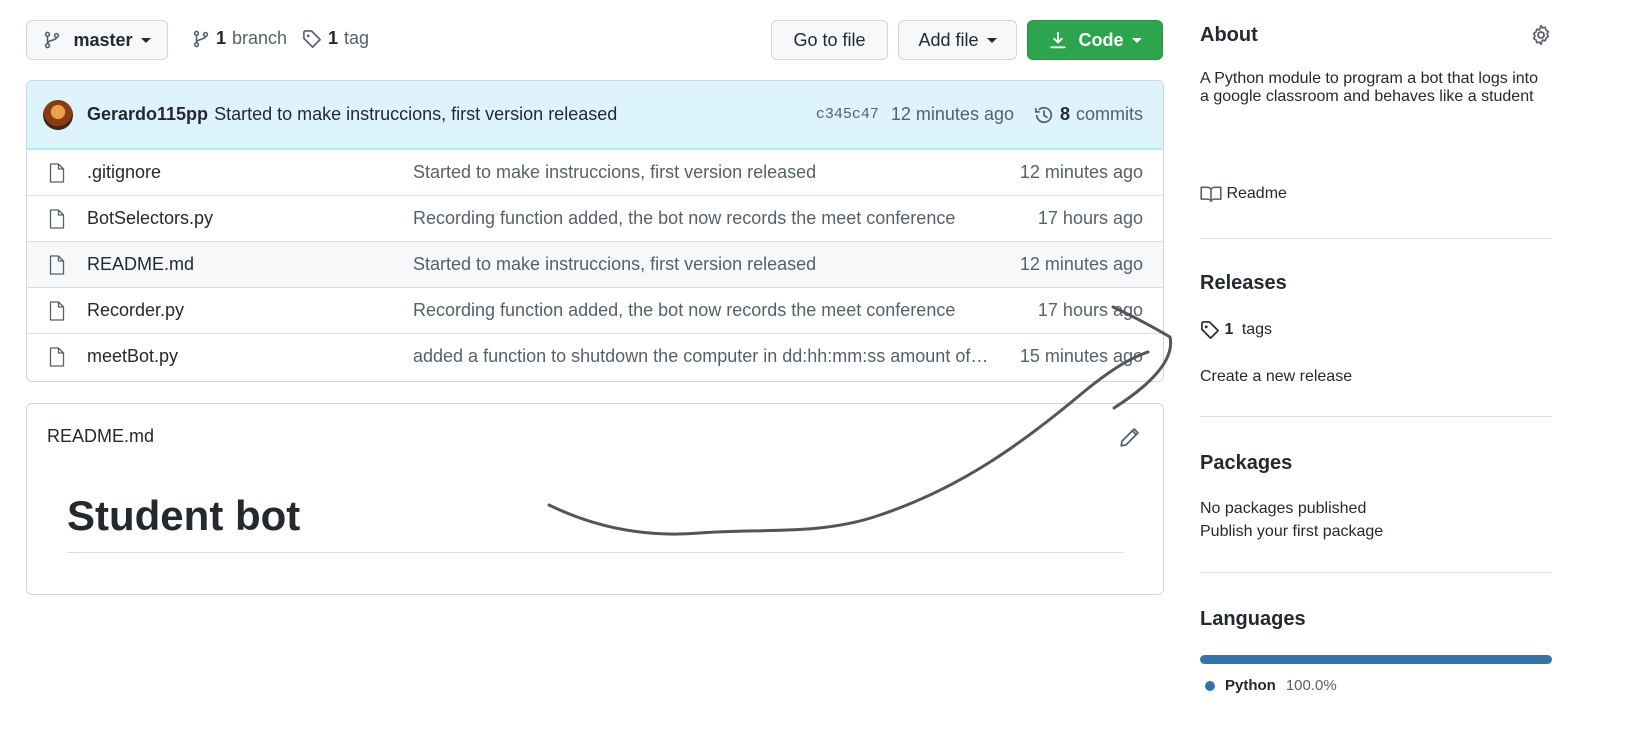 The image size is (1645, 731). Describe the element at coordinates (1250, 685) in the screenshot. I see `language-name: Python` at that location.